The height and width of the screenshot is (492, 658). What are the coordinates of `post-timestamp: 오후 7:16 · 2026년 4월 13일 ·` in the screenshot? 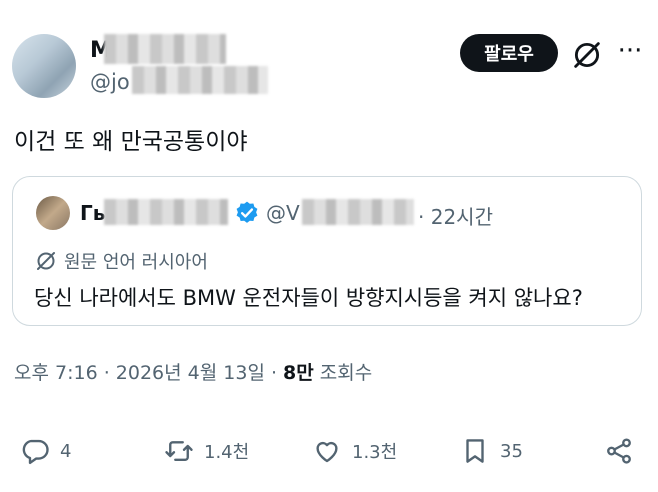 It's located at (148, 373).